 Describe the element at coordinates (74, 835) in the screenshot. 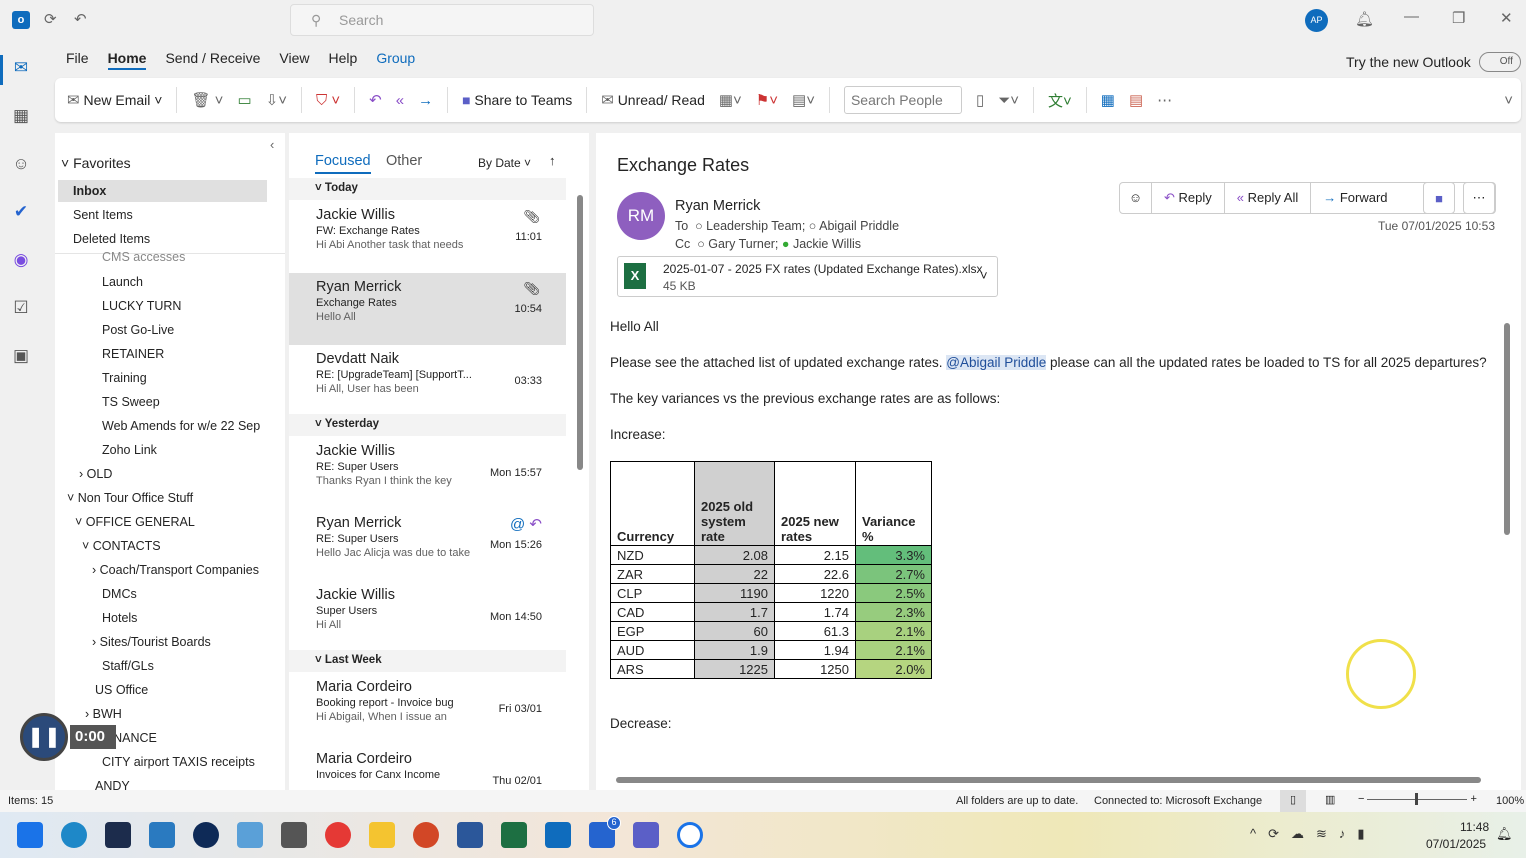

I see `edge-icon` at that location.